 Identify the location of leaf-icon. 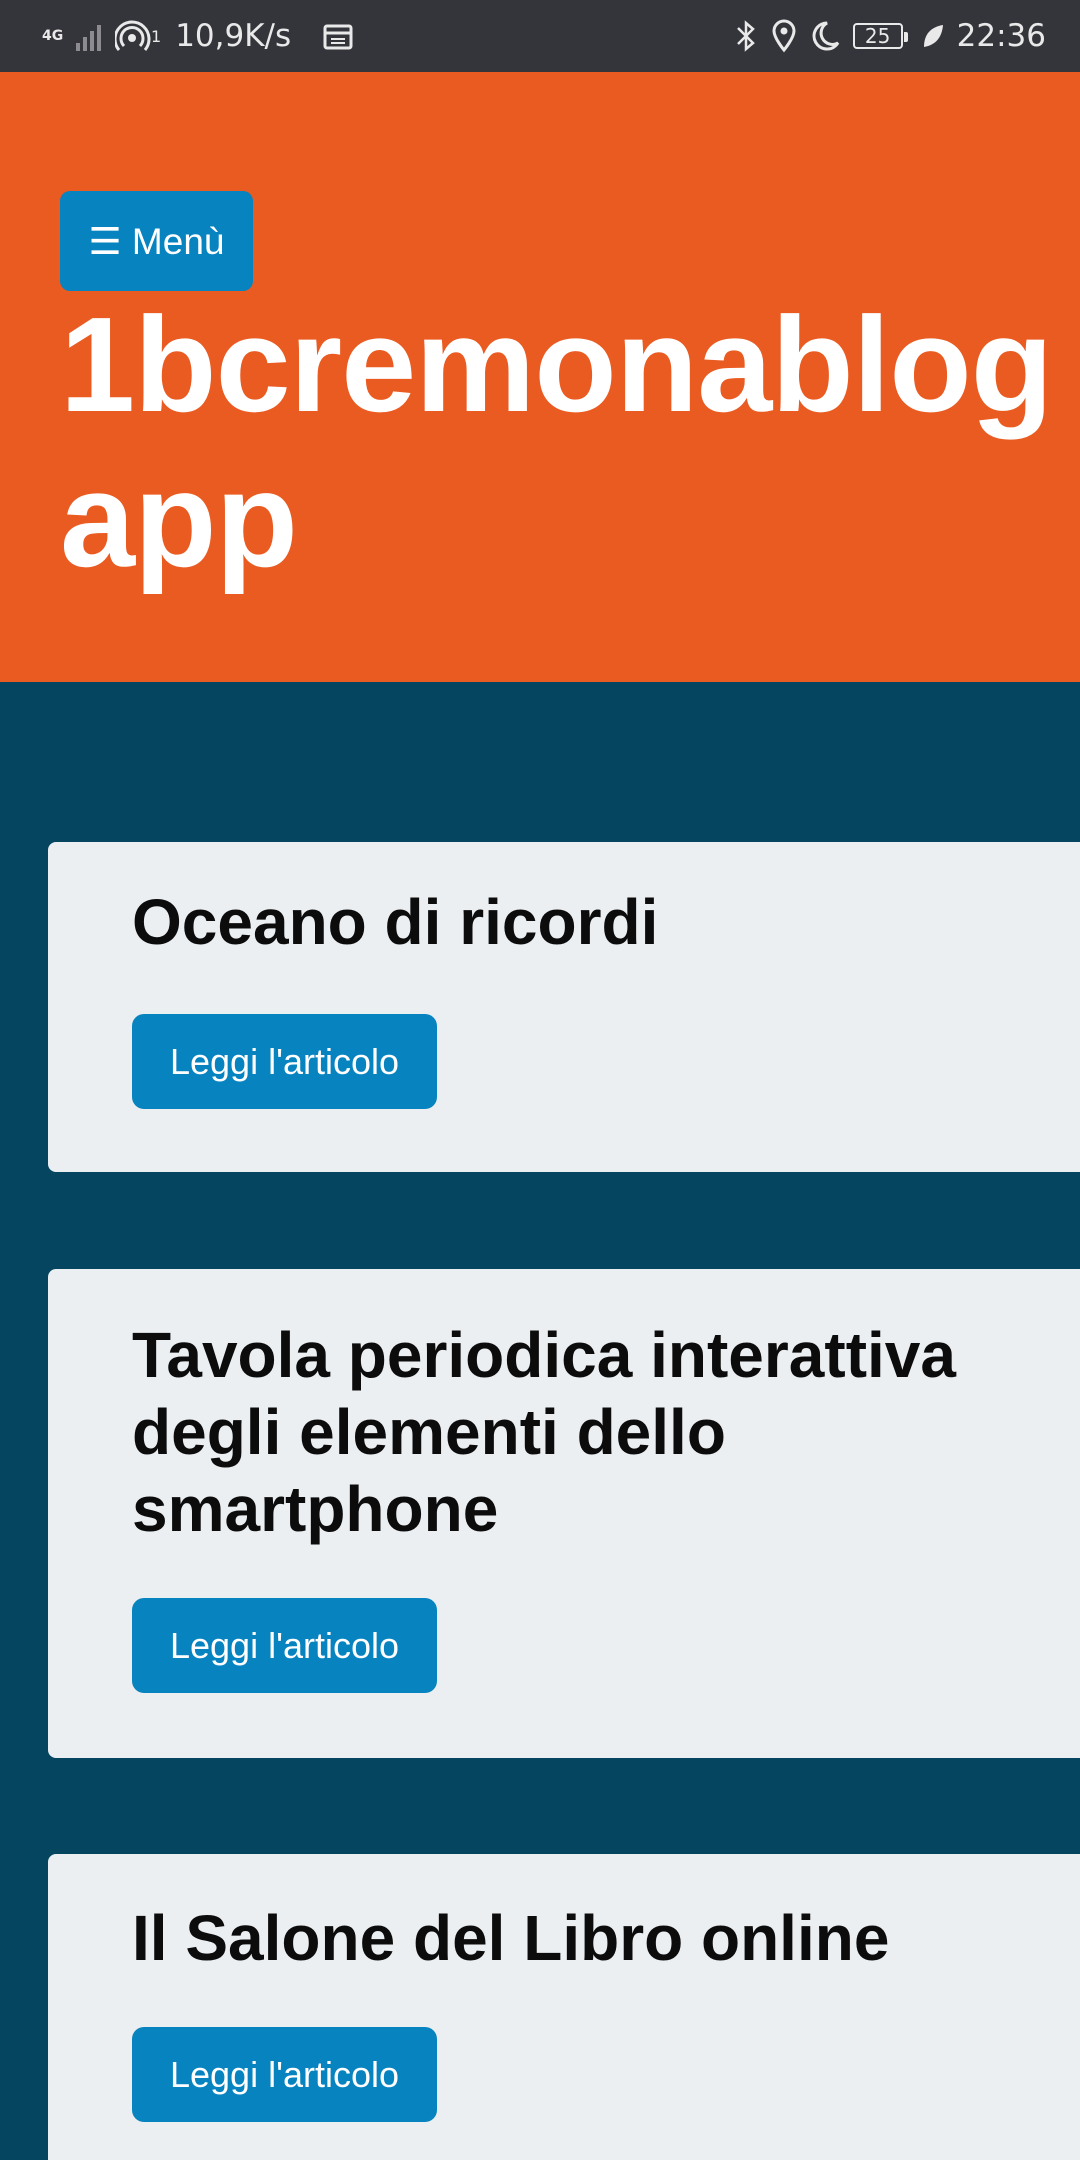
(933, 36).